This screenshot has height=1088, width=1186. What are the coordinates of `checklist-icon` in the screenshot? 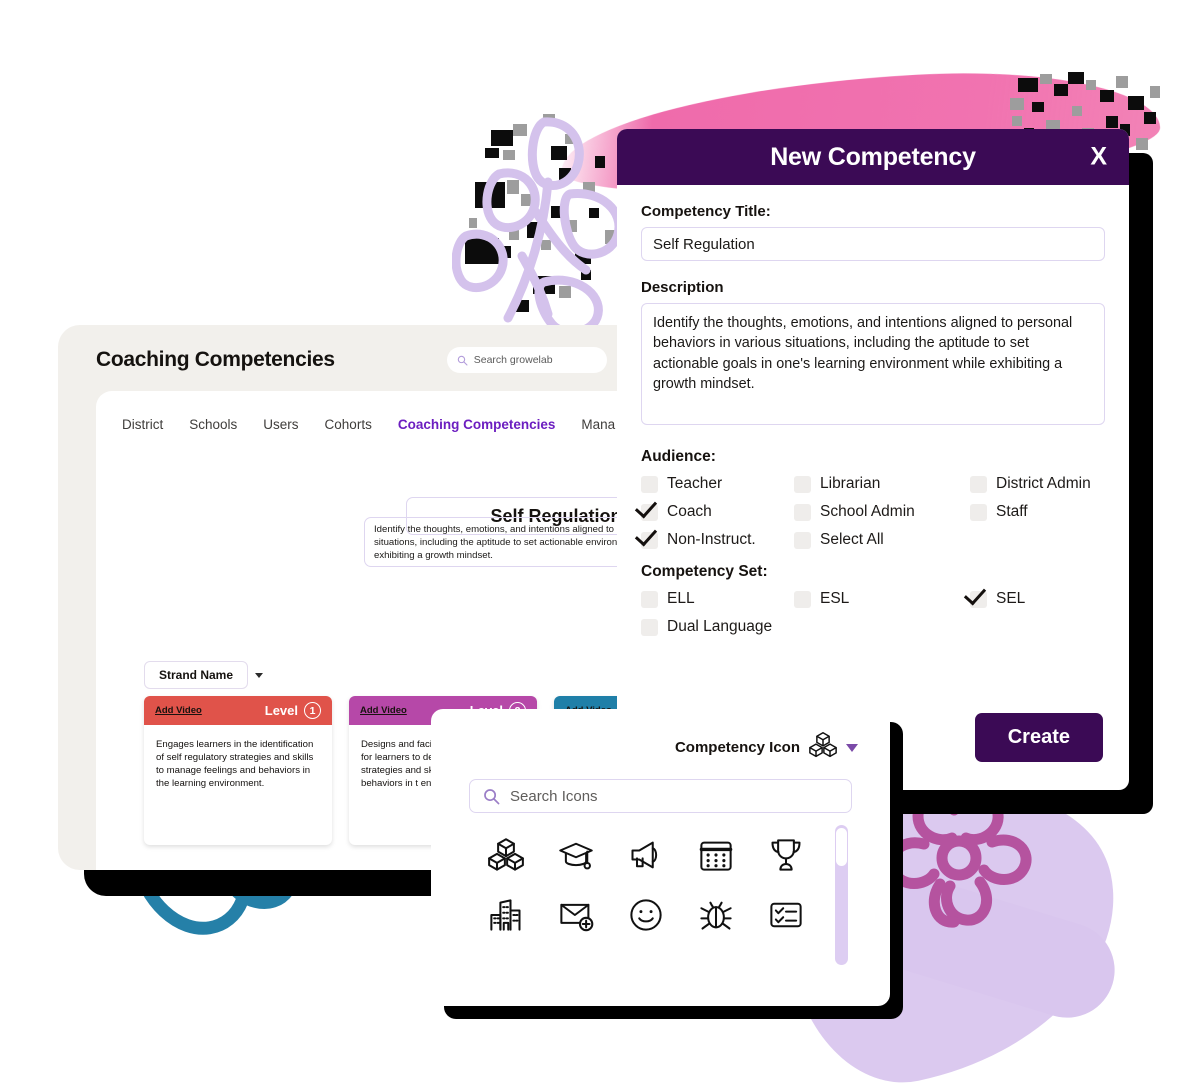 It's located at (786, 915).